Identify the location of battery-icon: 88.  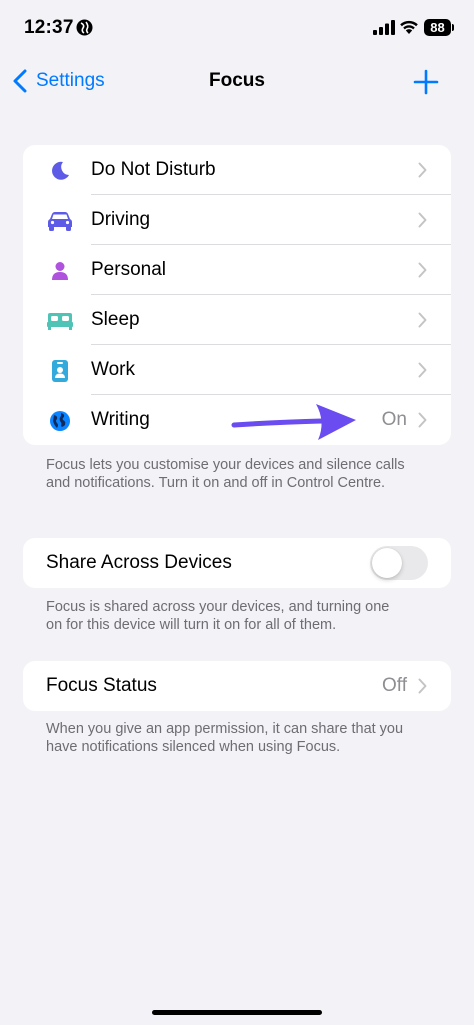
(437, 27).